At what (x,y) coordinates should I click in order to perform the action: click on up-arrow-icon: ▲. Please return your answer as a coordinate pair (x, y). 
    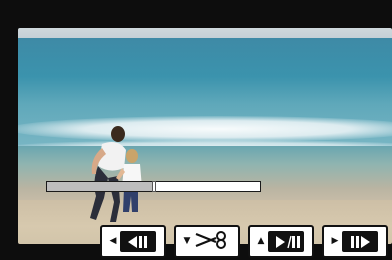
    Looking at the image, I should click on (261, 241).